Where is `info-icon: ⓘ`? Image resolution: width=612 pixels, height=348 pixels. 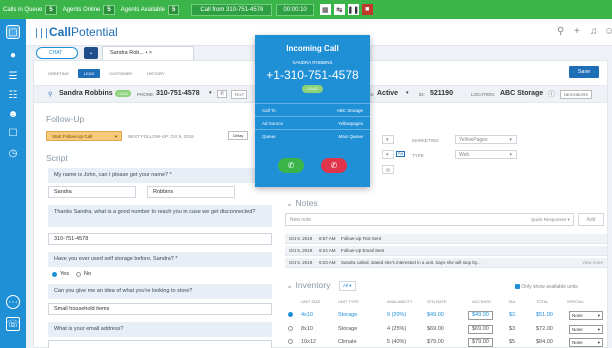
info-icon: ⓘ is located at coordinates (551, 94).